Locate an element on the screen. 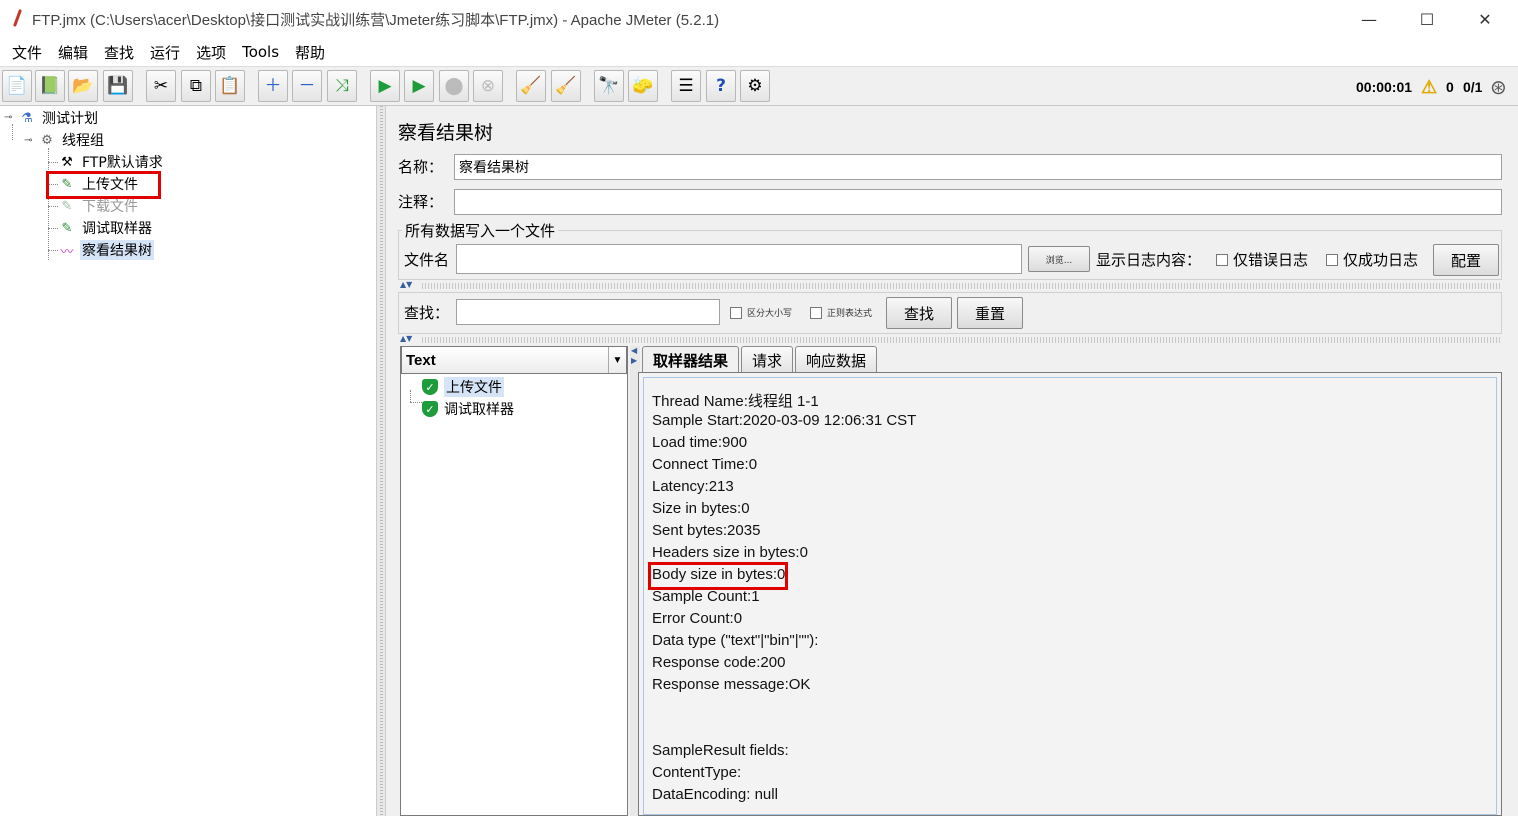  search-button: 查找 is located at coordinates (919, 313).